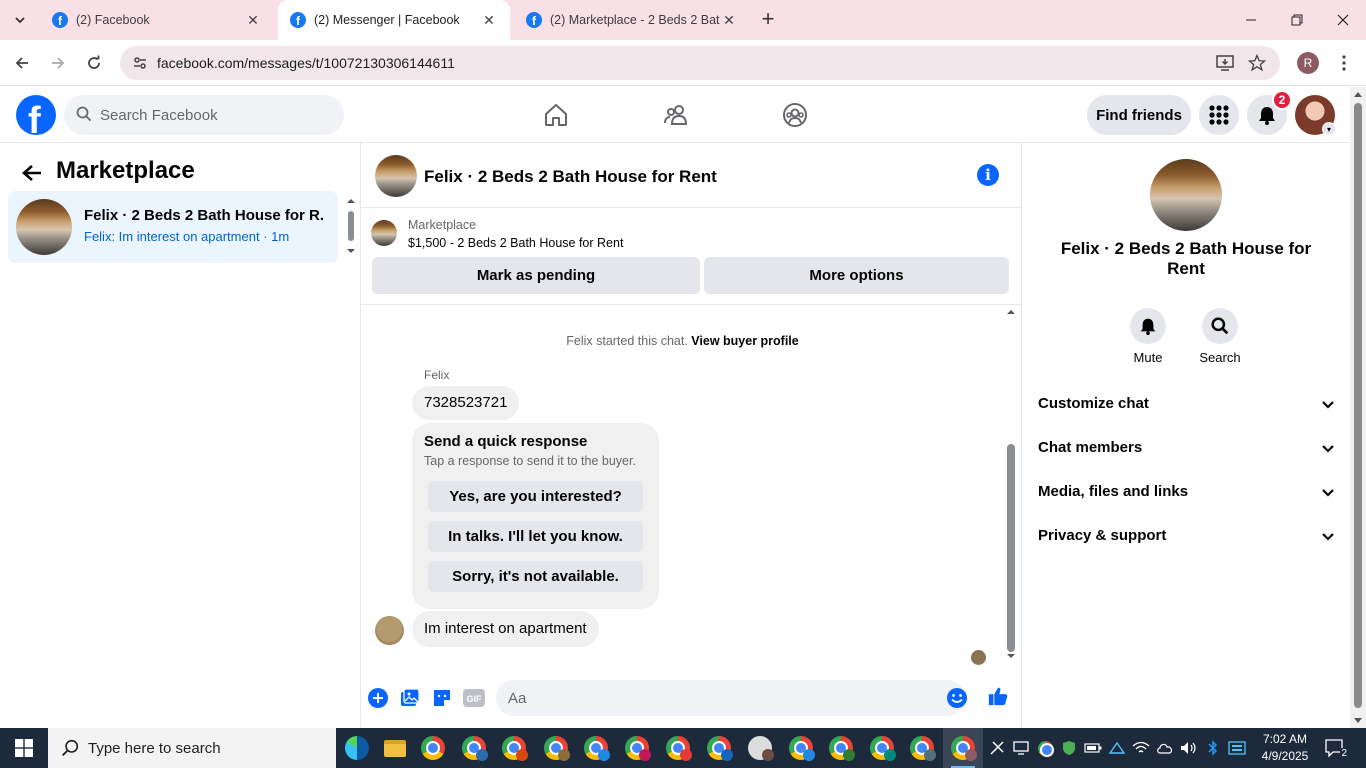 The height and width of the screenshot is (768, 1366). Describe the element at coordinates (396, 176) in the screenshot. I see `chat-avatar` at that location.